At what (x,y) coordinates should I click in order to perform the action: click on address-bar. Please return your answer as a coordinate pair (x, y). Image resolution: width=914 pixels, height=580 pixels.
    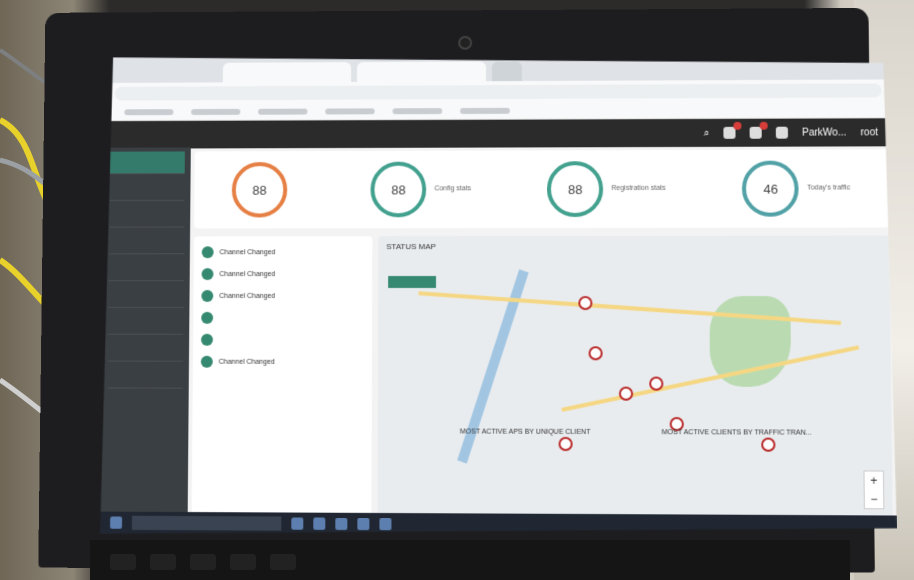
    Looking at the image, I should click on (498, 91).